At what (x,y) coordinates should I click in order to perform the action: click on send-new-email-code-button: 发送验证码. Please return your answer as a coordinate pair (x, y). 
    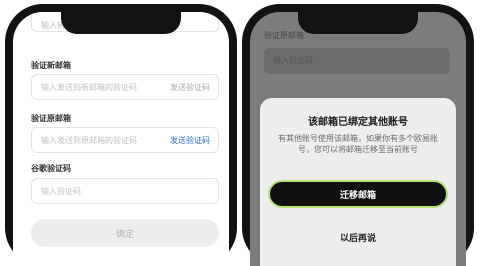
    Looking at the image, I should click on (190, 87).